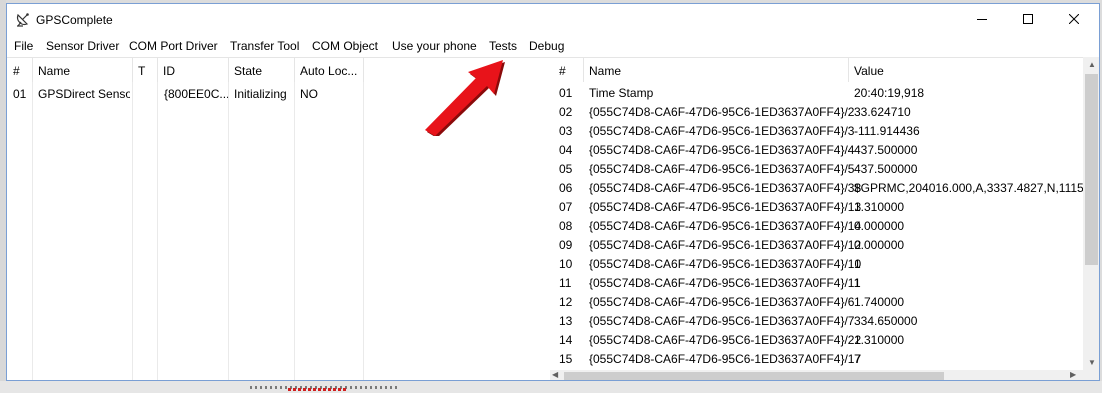 The image size is (1102, 393). I want to click on row-number: 11, so click(565, 283).